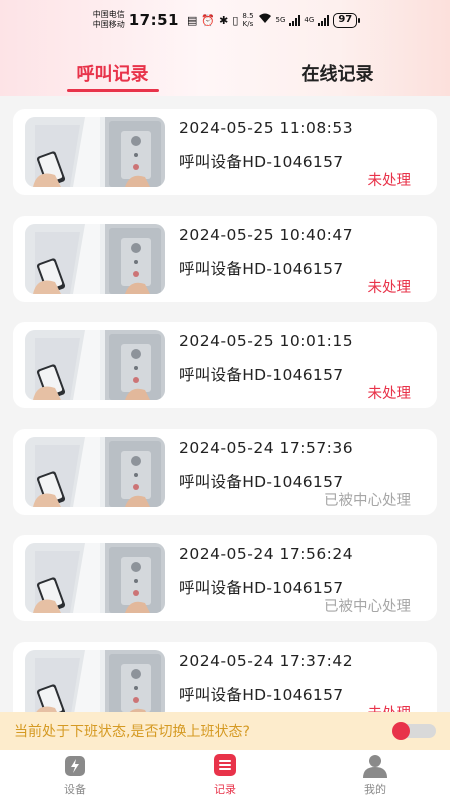  What do you see at coordinates (309, 20) in the screenshot?
I see `network-type-2: 4G` at bounding box center [309, 20].